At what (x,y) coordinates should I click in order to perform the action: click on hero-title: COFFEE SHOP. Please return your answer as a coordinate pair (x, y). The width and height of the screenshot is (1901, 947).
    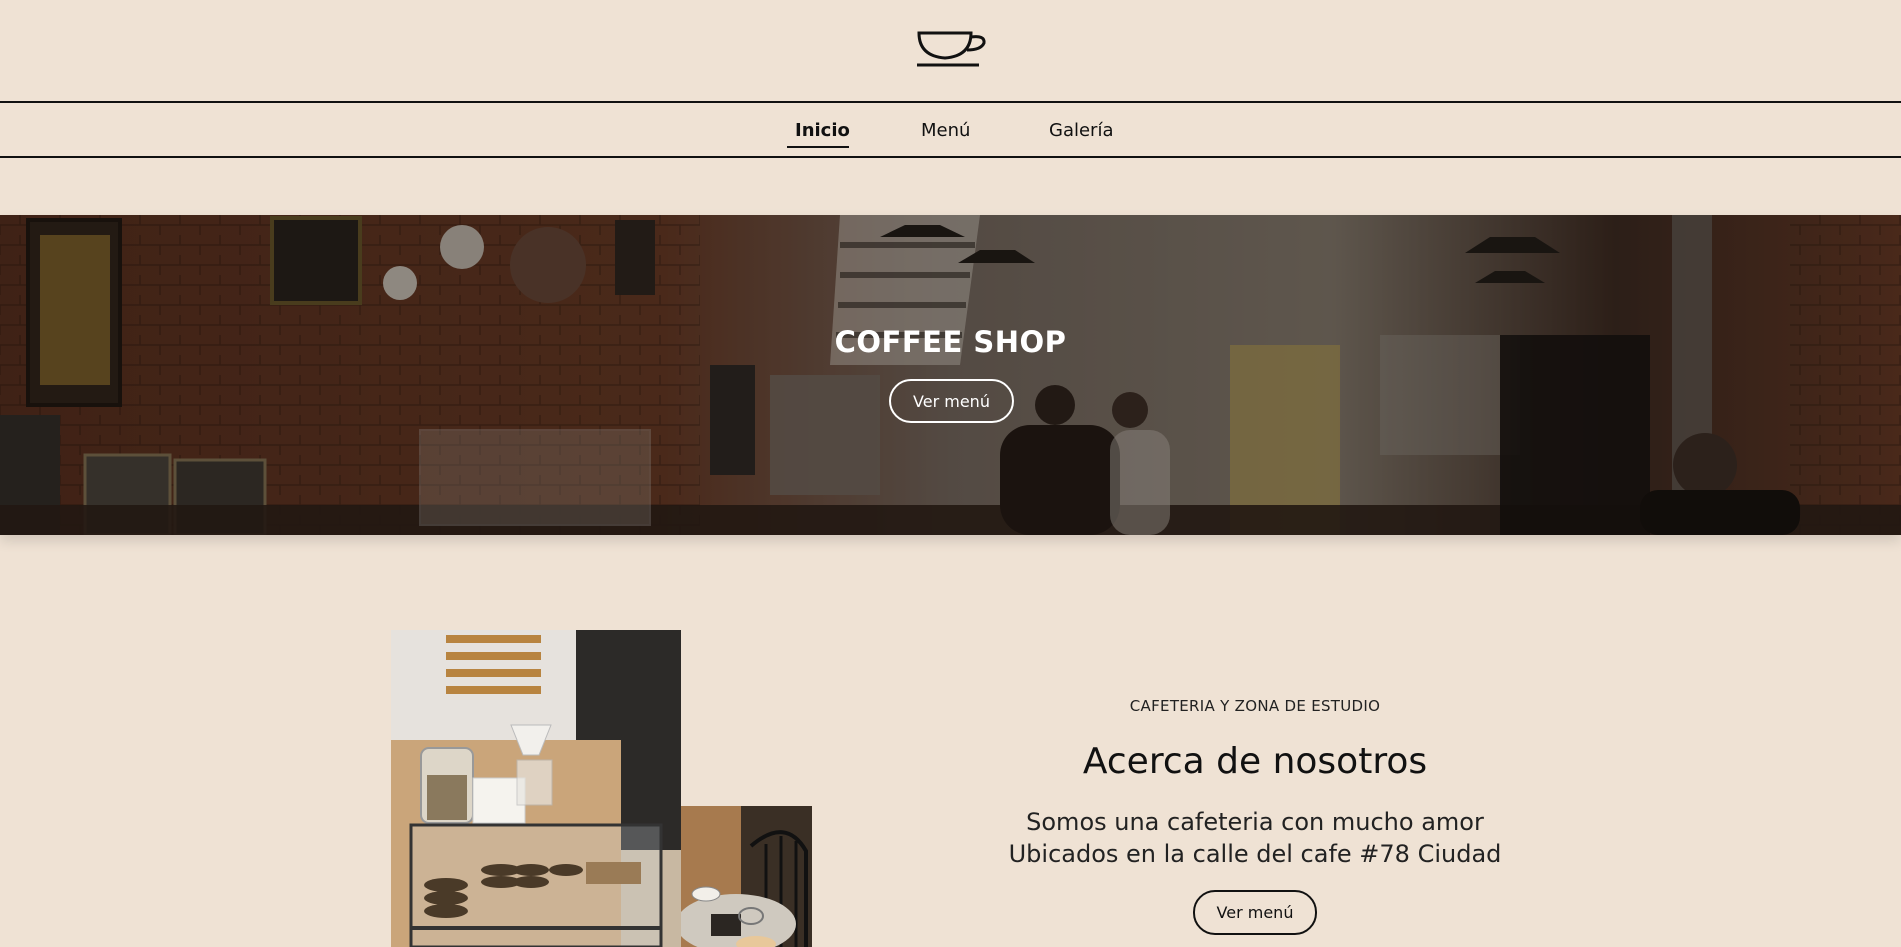
    Looking at the image, I should click on (950, 342).